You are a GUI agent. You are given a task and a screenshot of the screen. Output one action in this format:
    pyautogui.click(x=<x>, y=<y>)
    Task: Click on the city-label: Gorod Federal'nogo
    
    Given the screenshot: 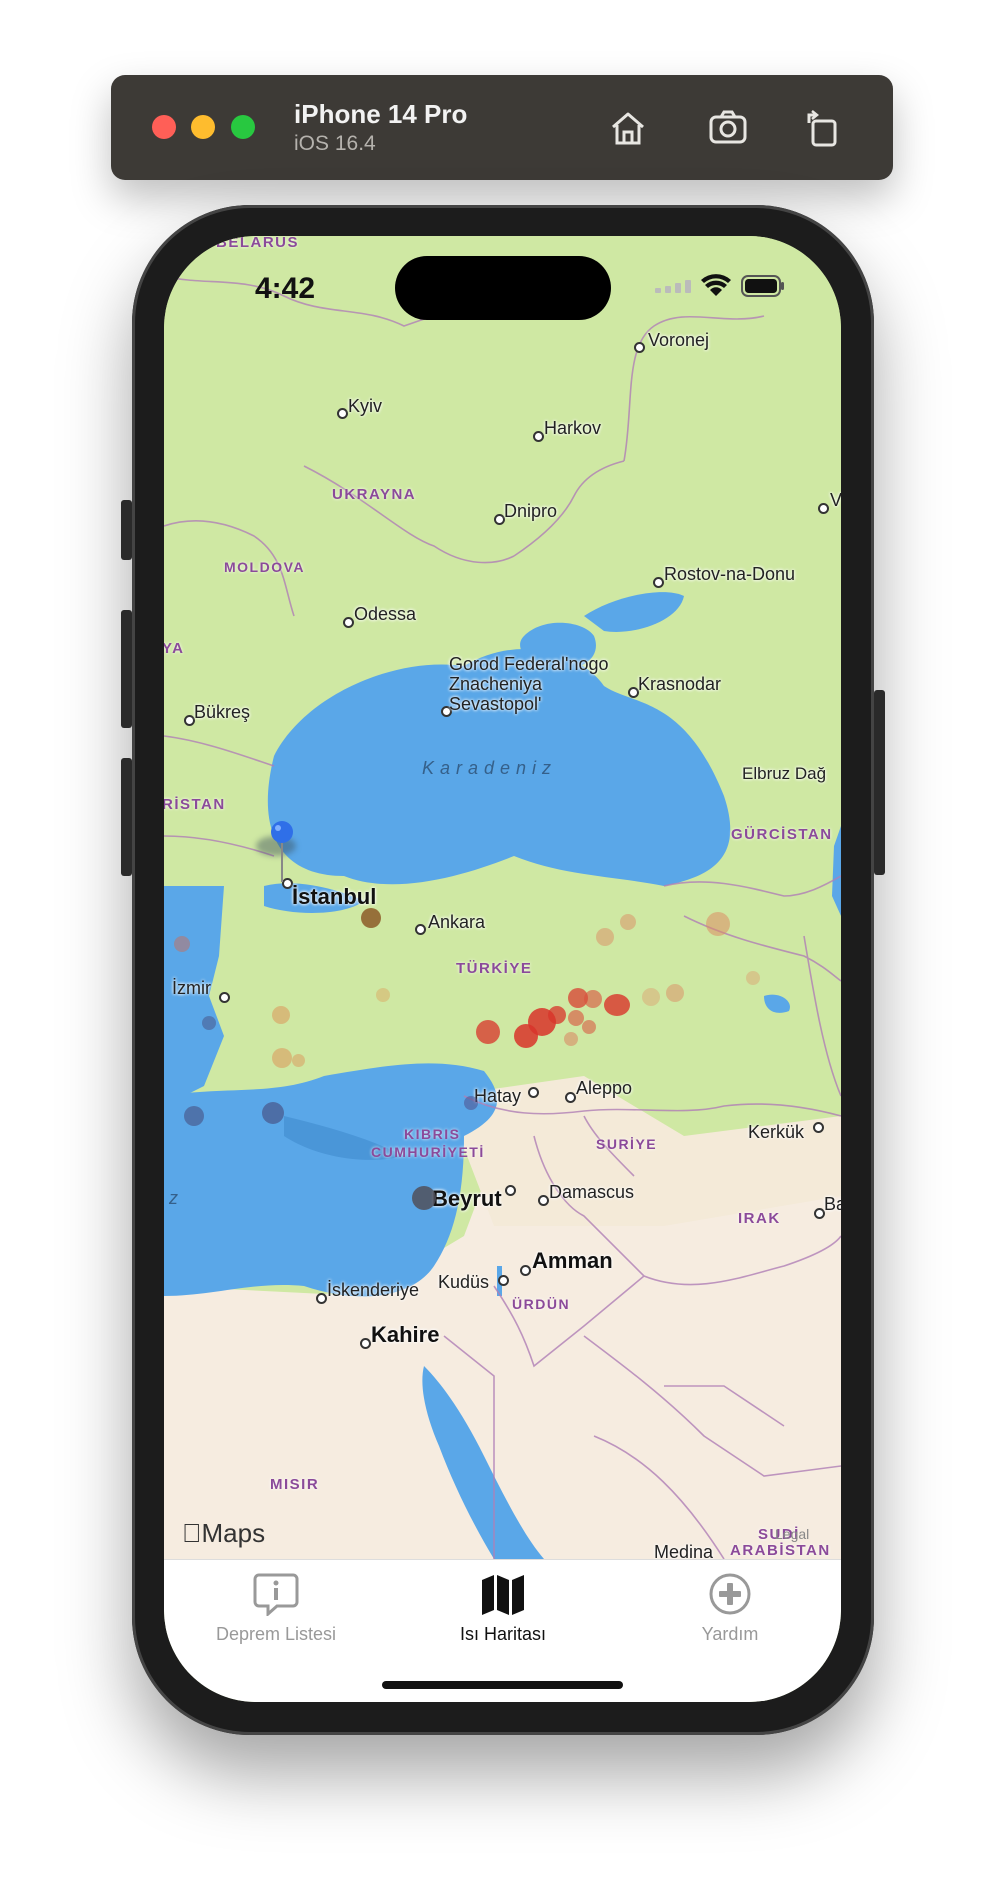 What is the action you would take?
    pyautogui.click(x=529, y=664)
    